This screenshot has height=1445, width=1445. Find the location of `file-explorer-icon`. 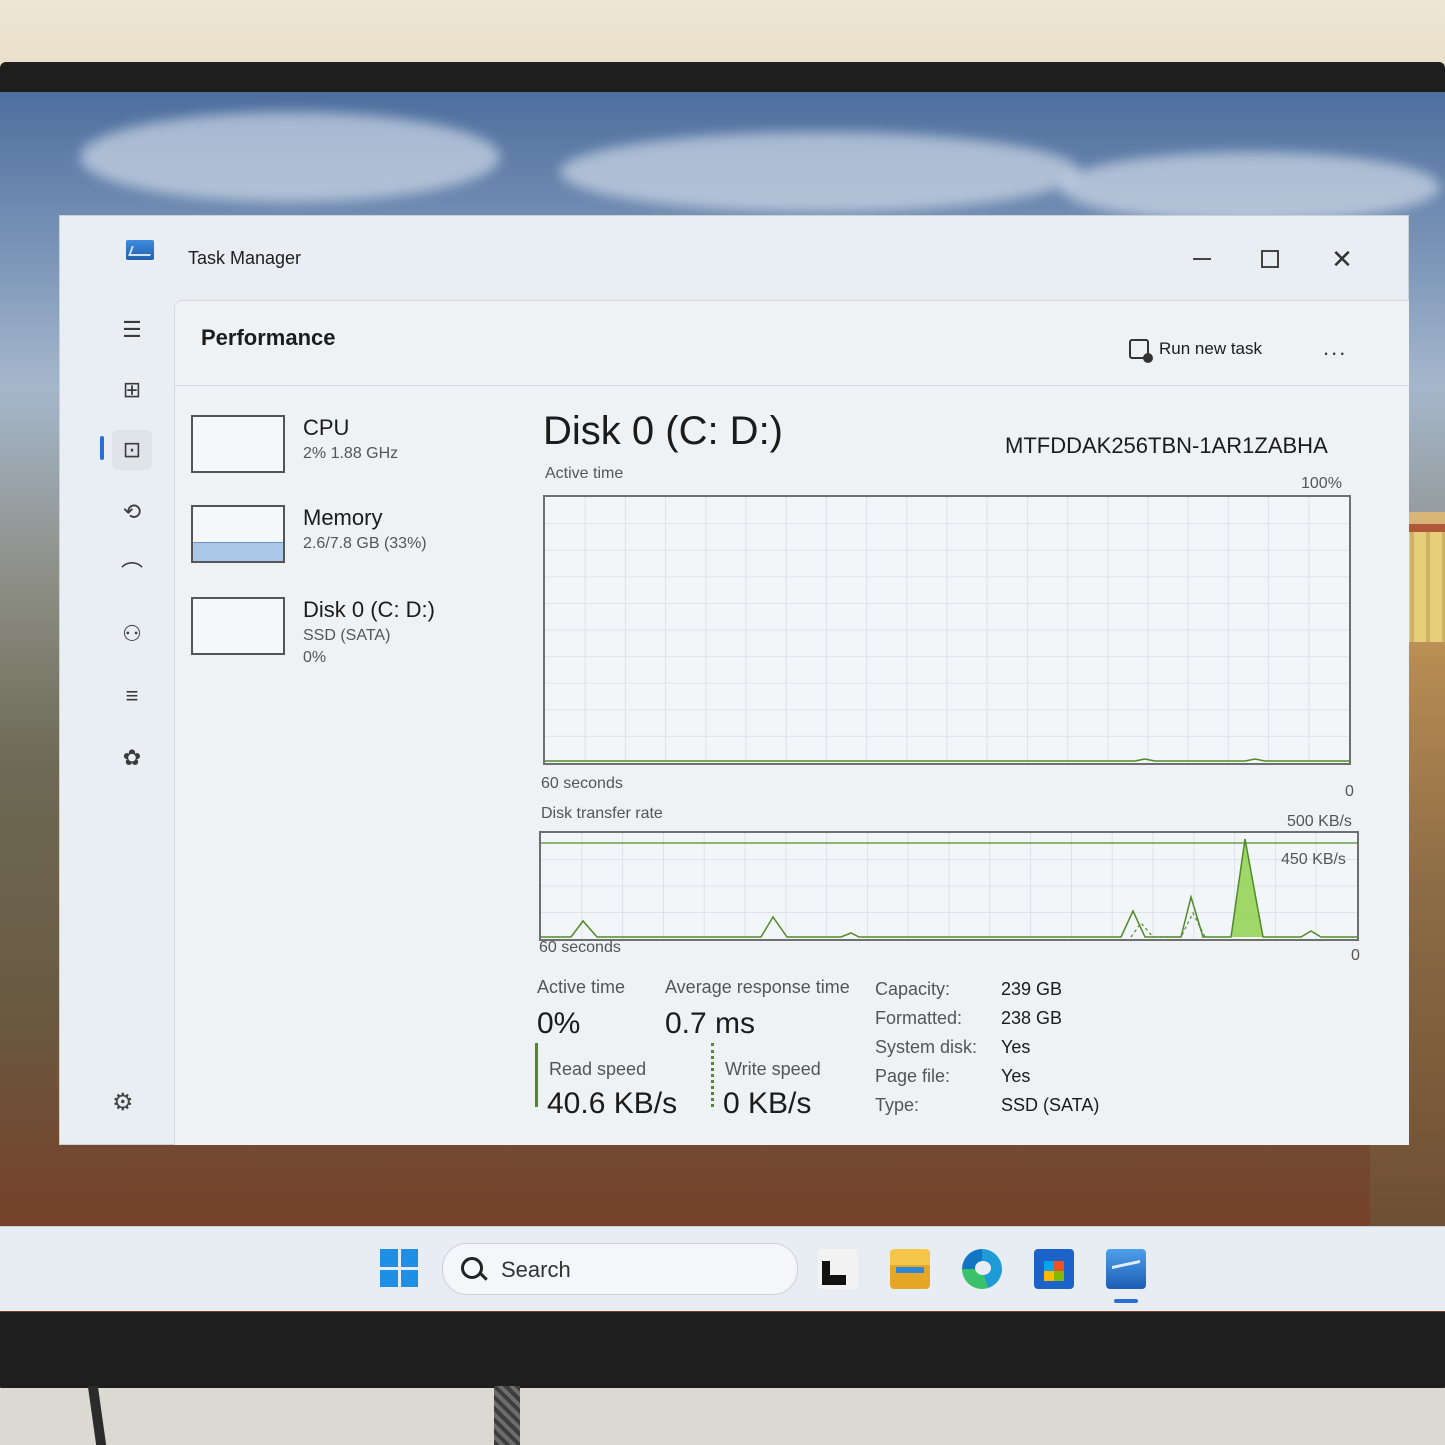

file-explorer-icon is located at coordinates (910, 1269).